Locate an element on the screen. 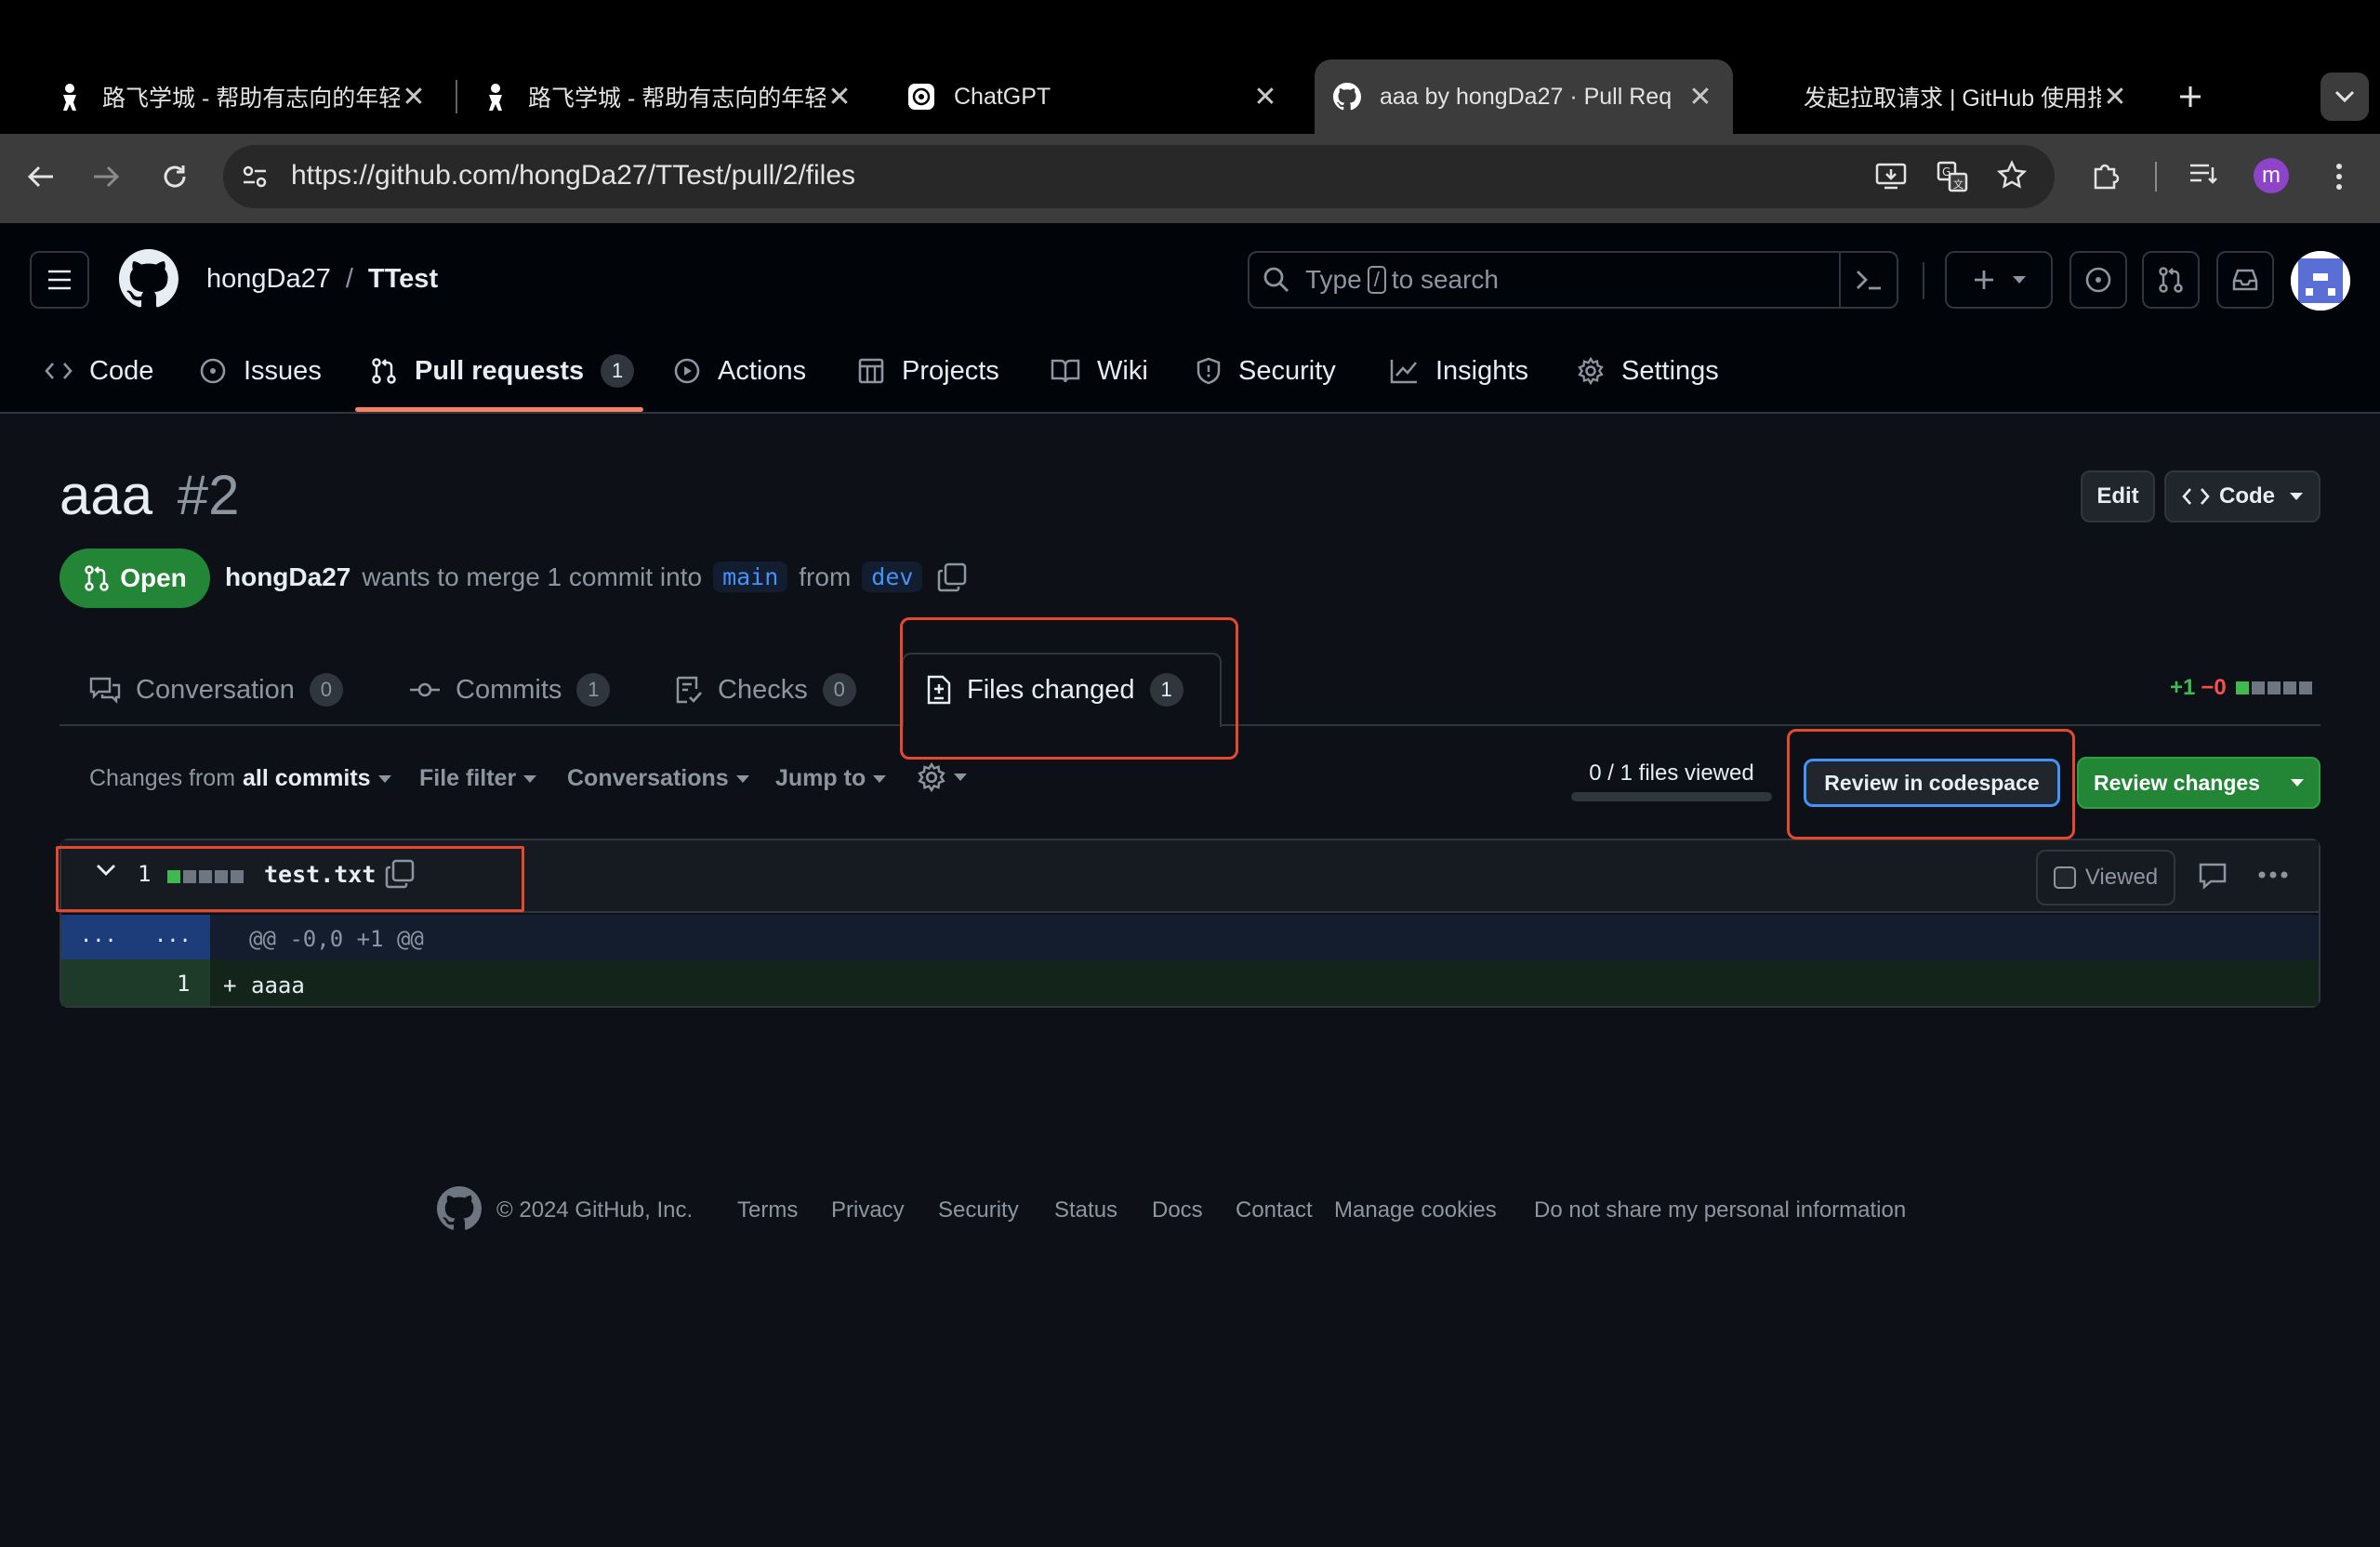 The width and height of the screenshot is (2380, 1547). code-dropdown-button: Code is located at coordinates (2242, 496).